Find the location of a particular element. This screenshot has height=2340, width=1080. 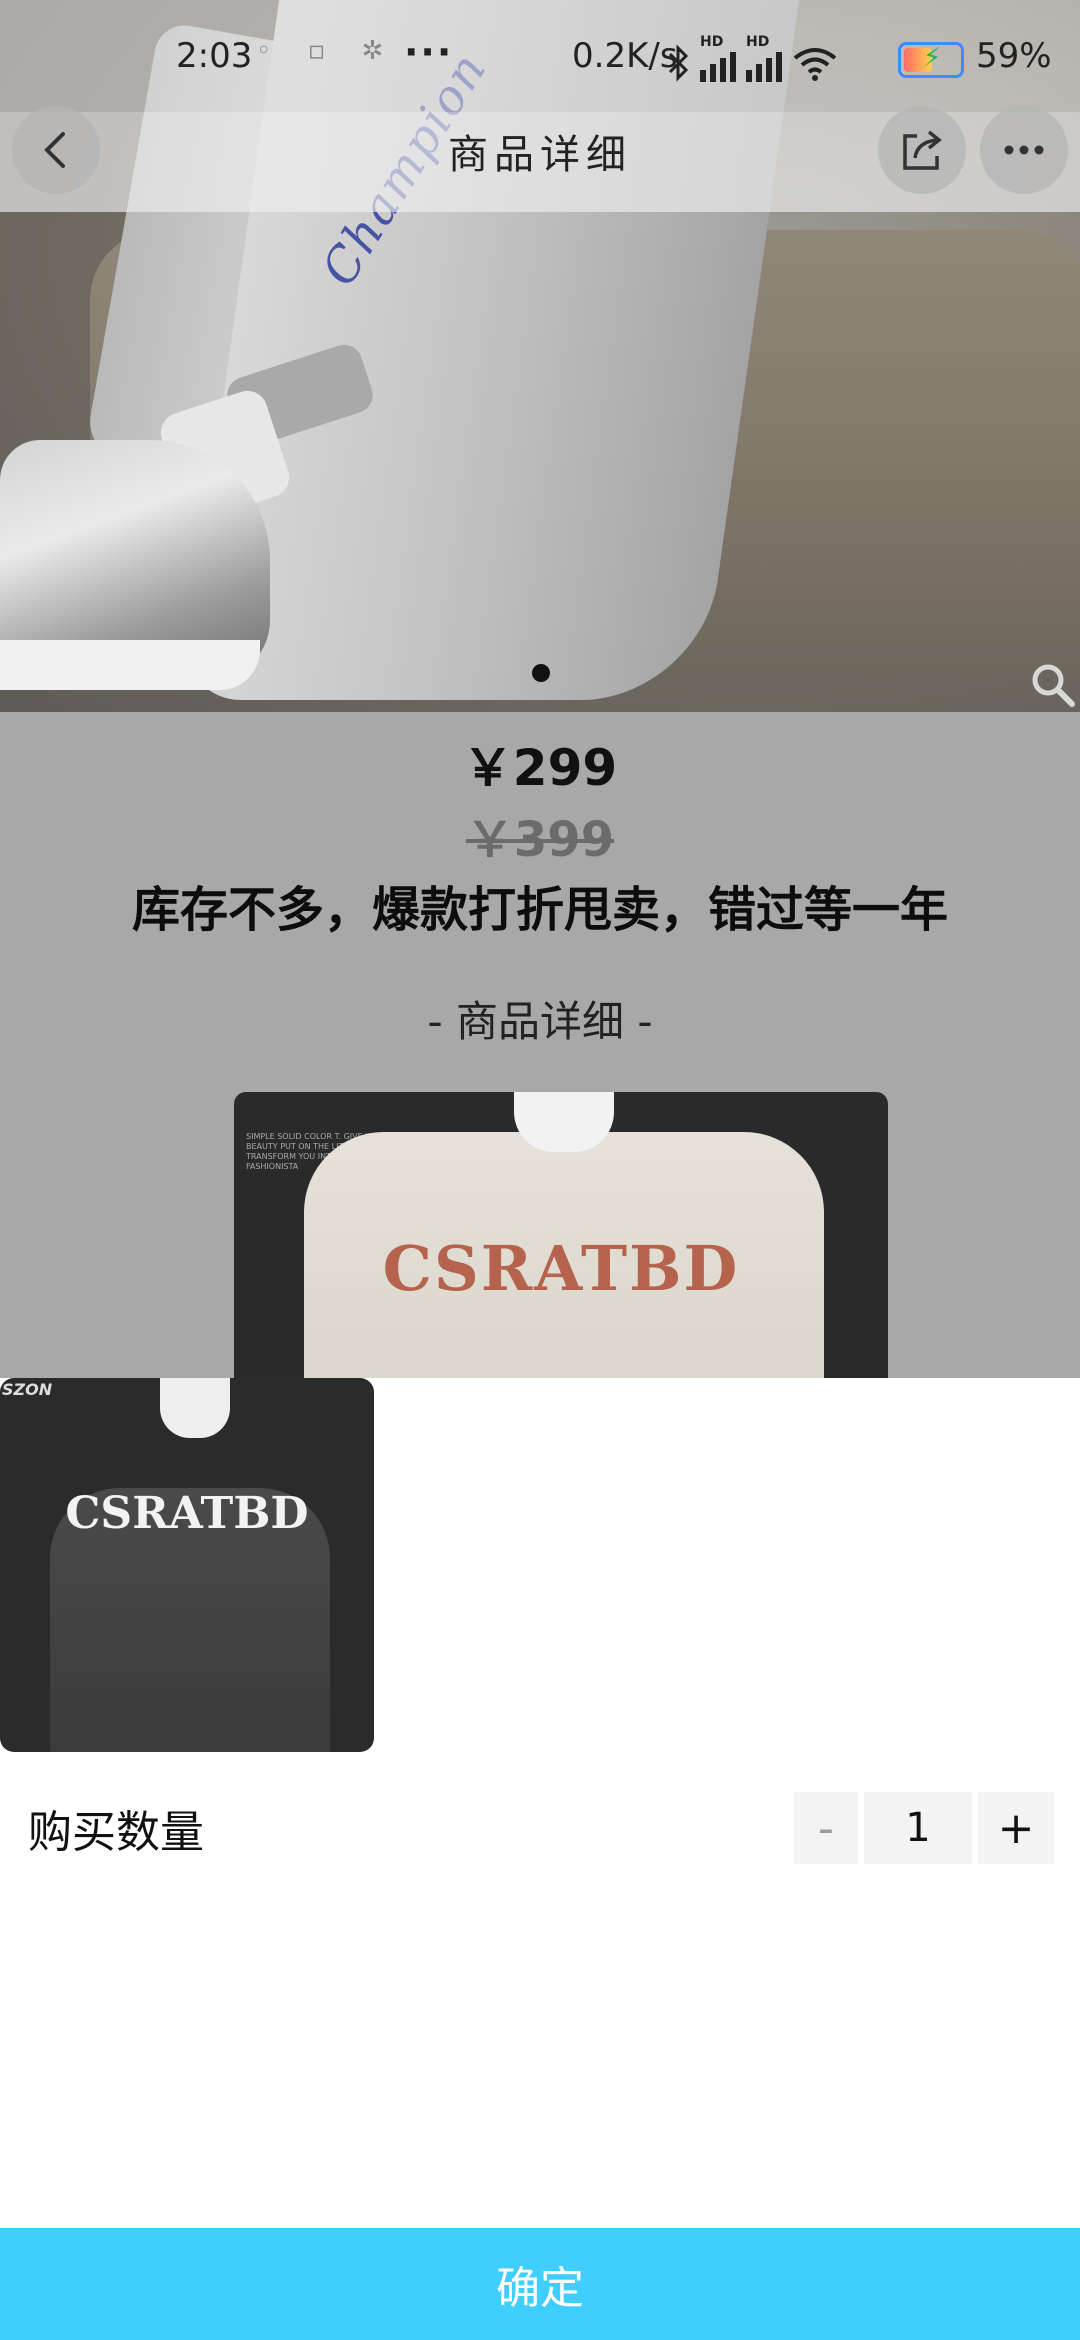

sneaker-sole is located at coordinates (130, 665).